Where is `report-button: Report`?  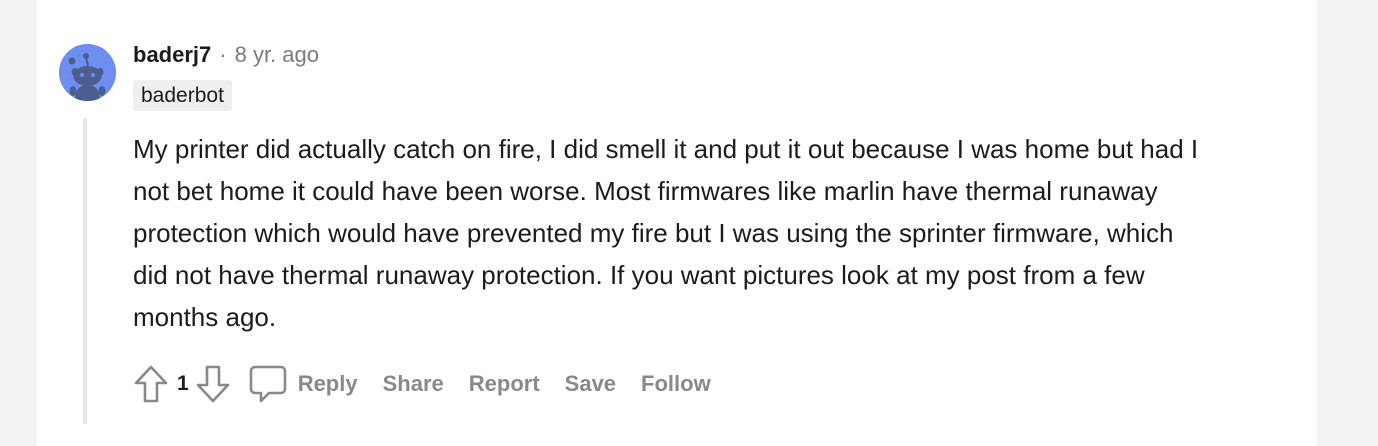 report-button: Report is located at coordinates (504, 384).